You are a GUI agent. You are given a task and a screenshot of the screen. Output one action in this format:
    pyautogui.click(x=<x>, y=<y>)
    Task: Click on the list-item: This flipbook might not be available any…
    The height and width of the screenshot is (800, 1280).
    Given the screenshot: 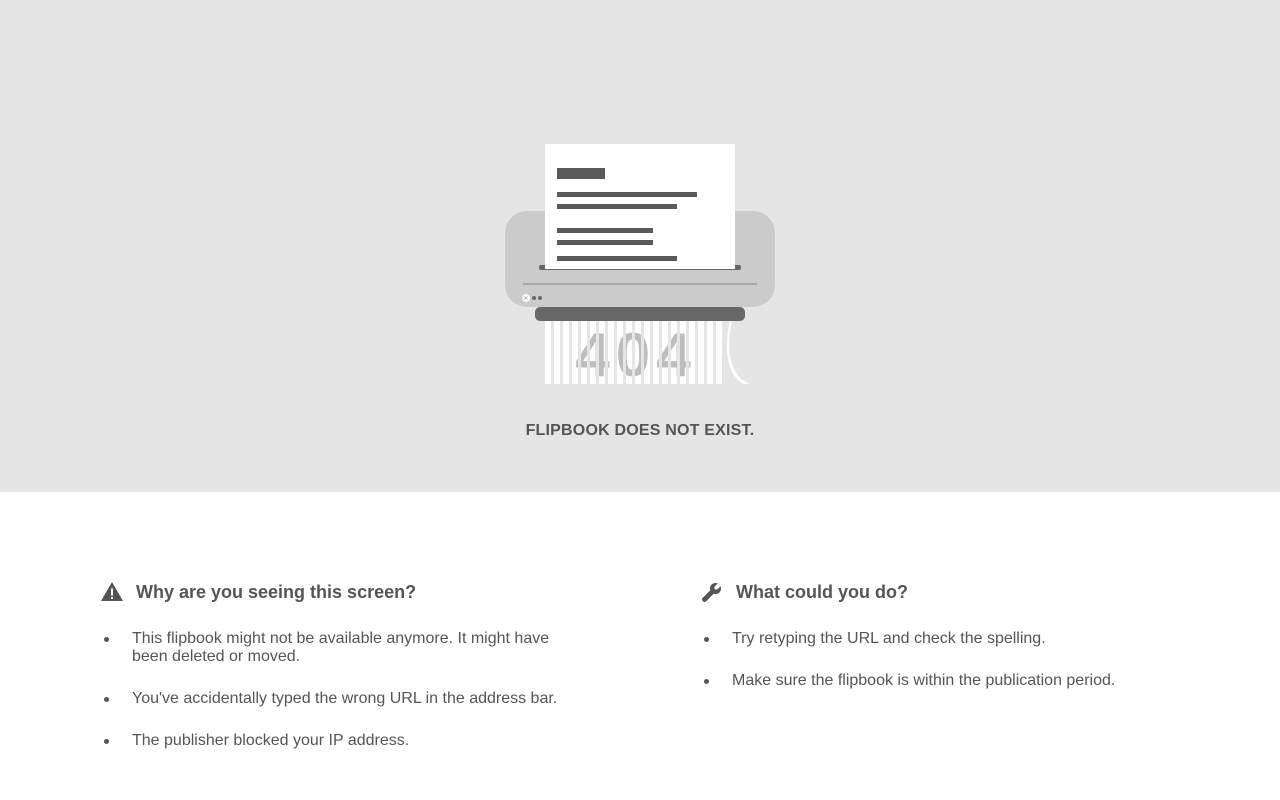 What is the action you would take?
    pyautogui.click(x=336, y=648)
    